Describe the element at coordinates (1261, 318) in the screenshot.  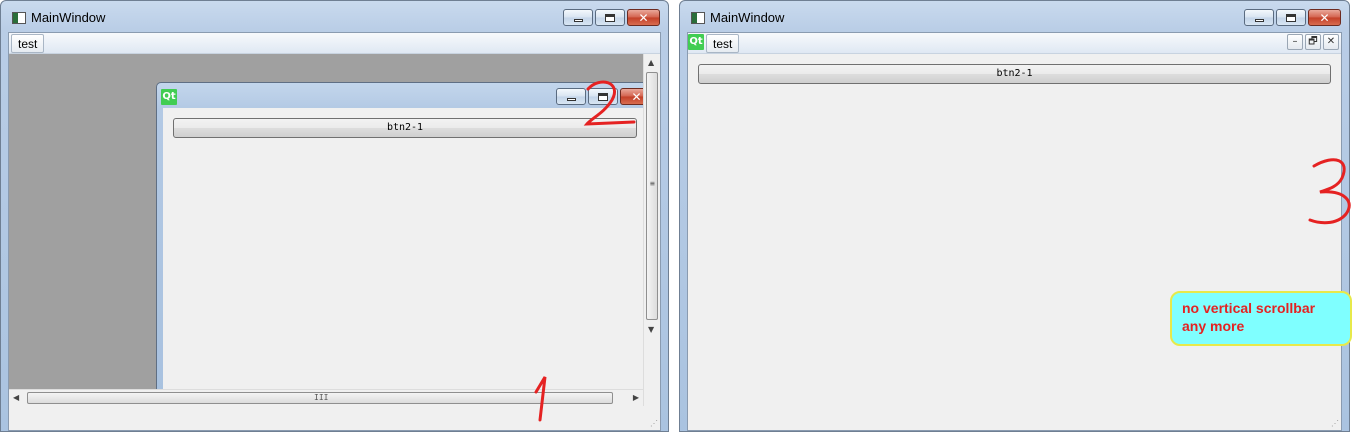
I see `annotation-callout: no vertical scrollbar any more` at that location.